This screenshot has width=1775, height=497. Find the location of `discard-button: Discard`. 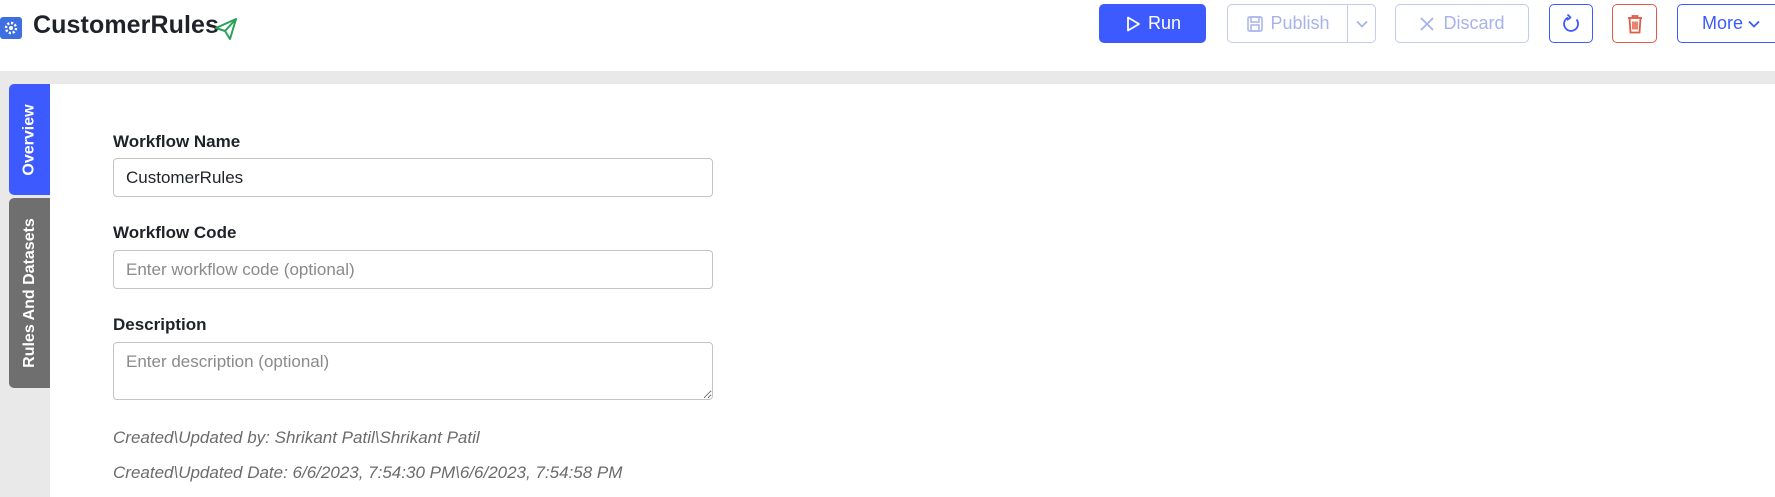

discard-button: Discard is located at coordinates (1462, 23).